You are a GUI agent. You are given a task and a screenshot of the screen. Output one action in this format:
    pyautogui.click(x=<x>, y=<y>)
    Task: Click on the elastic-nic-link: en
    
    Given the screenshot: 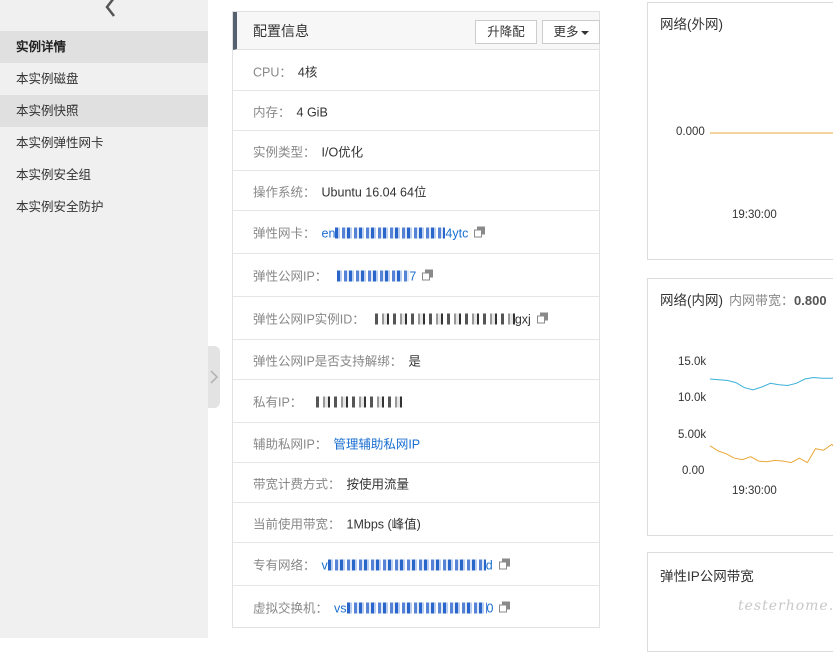 What is the action you would take?
    pyautogui.click(x=329, y=234)
    